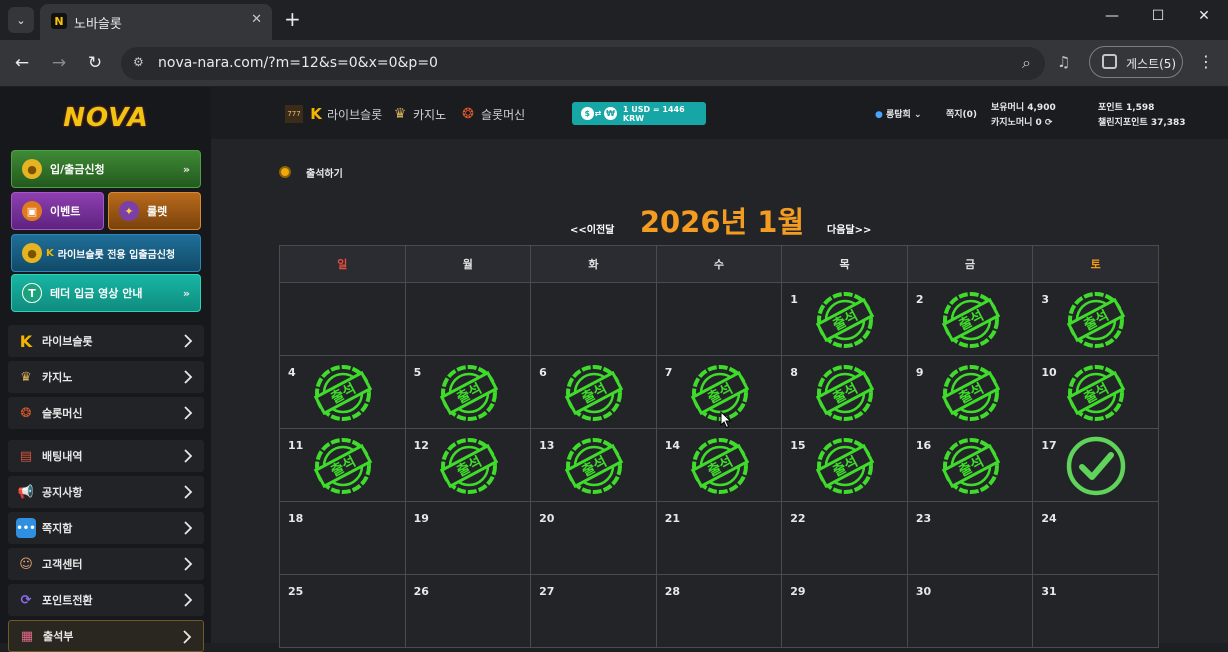  I want to click on site-info-icon: ⚙, so click(142, 64).